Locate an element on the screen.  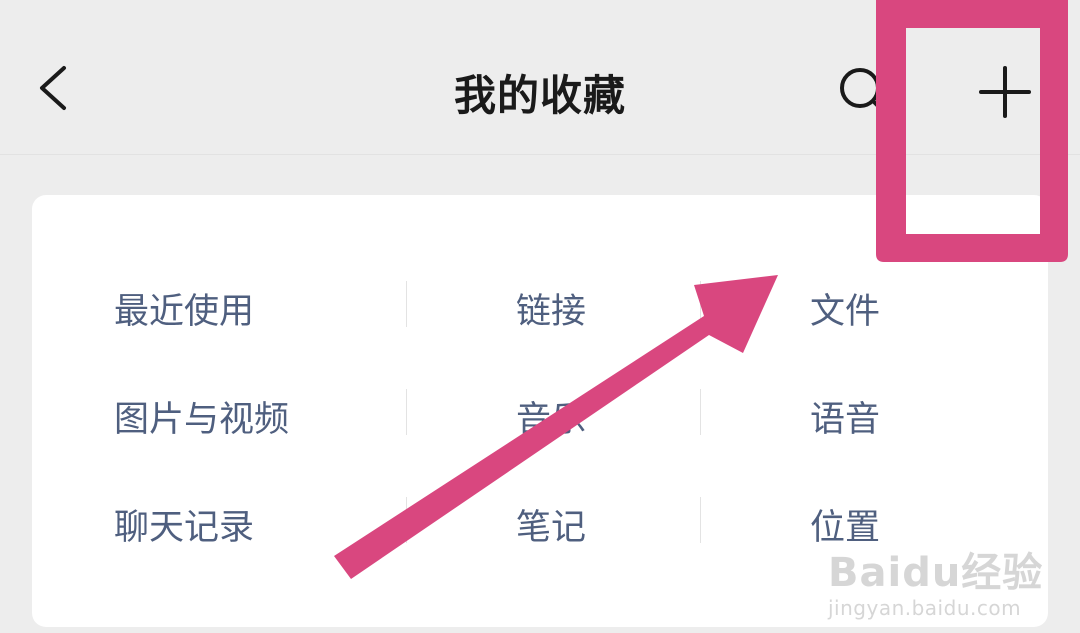
plus-icon is located at coordinates (1005, 92).